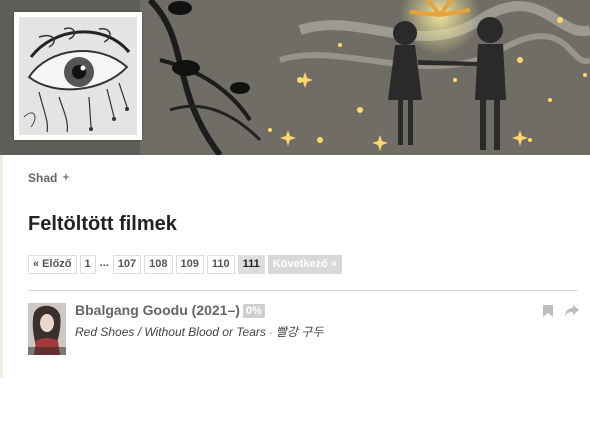  I want to click on user-settings-icon, so click(66, 178).